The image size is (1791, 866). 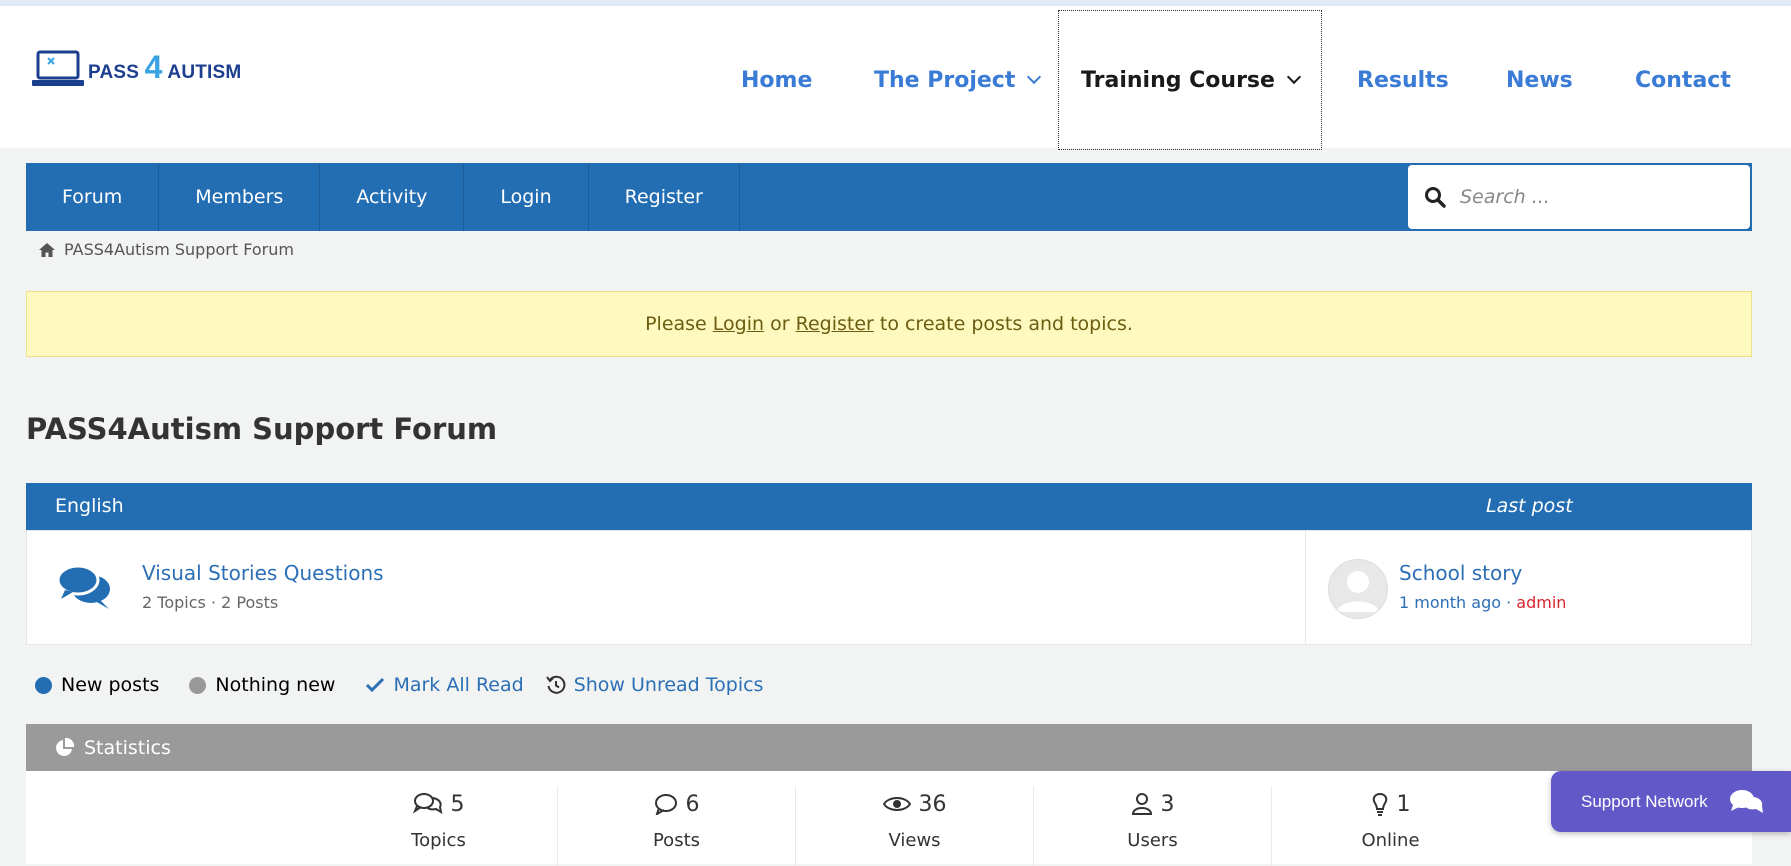 What do you see at coordinates (668, 685) in the screenshot?
I see `show-unread-label: Show Unread Topics` at bounding box center [668, 685].